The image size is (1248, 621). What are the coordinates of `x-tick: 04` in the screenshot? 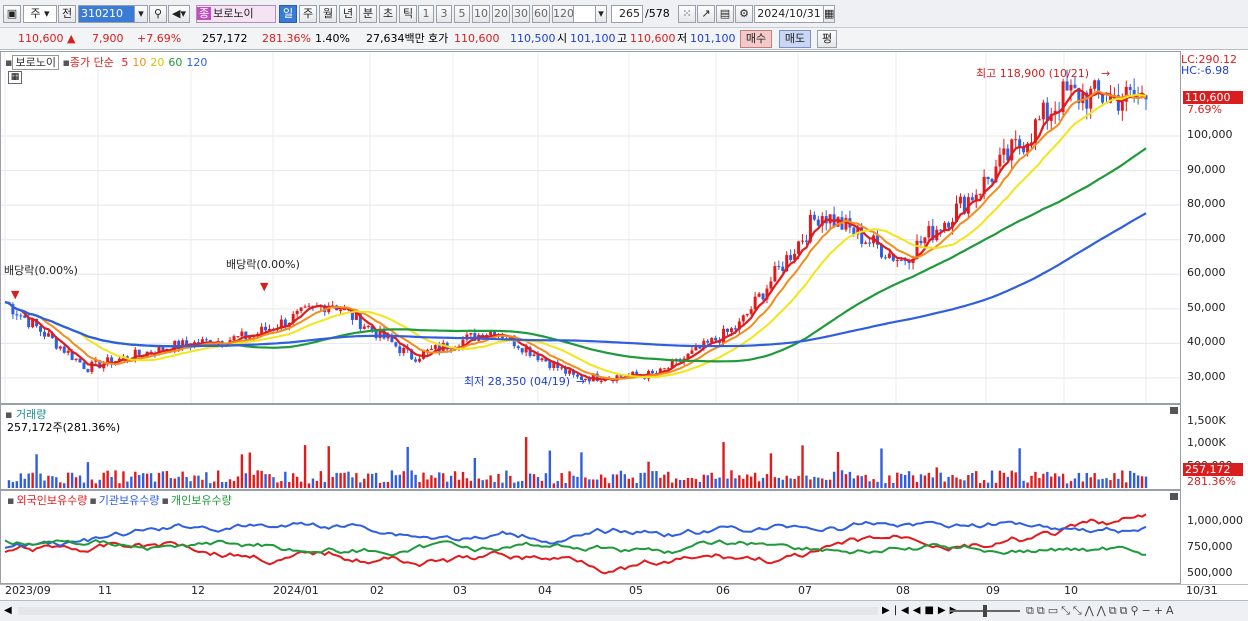 It's located at (545, 590).